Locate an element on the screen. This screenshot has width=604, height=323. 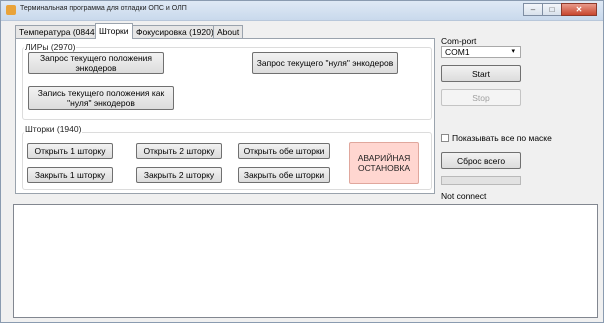
minimize-icon: – is located at coordinates (533, 9).